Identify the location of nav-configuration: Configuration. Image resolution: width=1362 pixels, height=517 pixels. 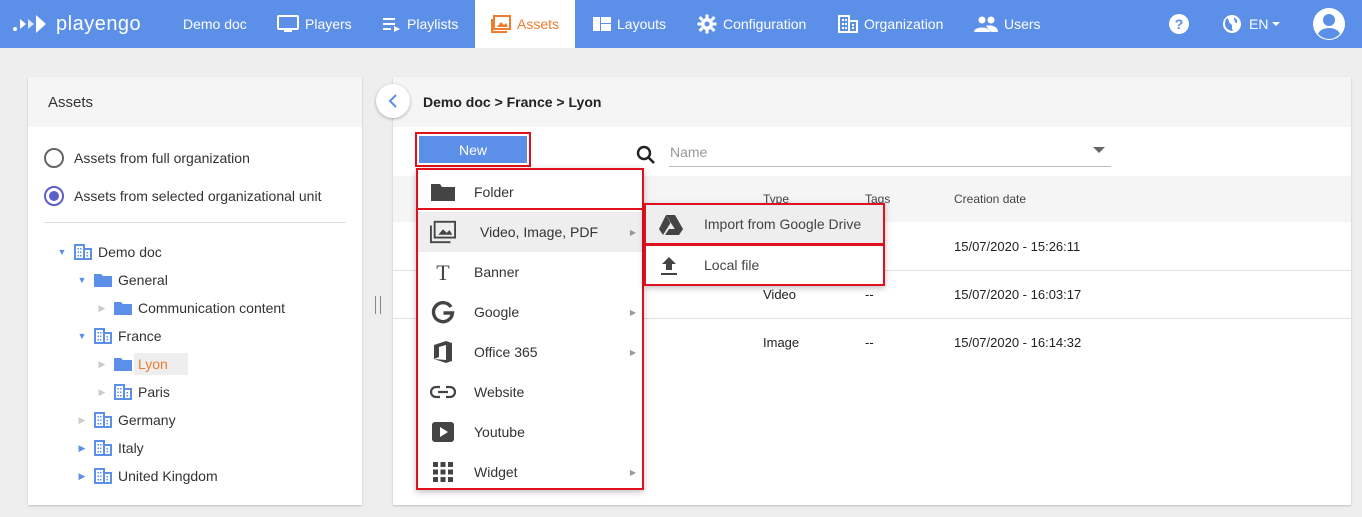
(751, 24).